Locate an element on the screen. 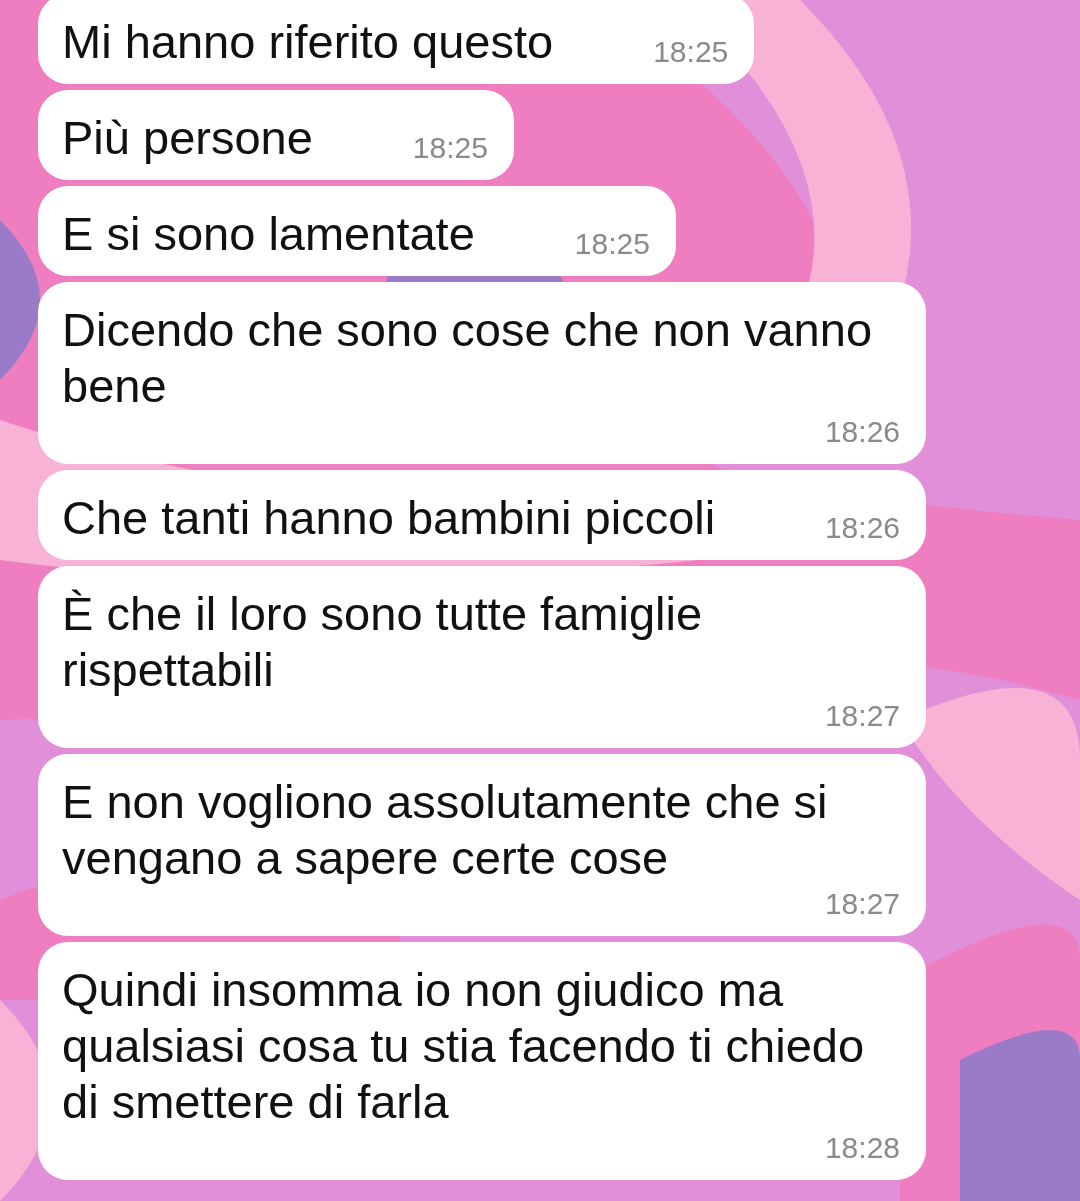 The width and height of the screenshot is (1080, 1201). message-text: Che tanti hanno bambini piccoli is located at coordinates (389, 518).